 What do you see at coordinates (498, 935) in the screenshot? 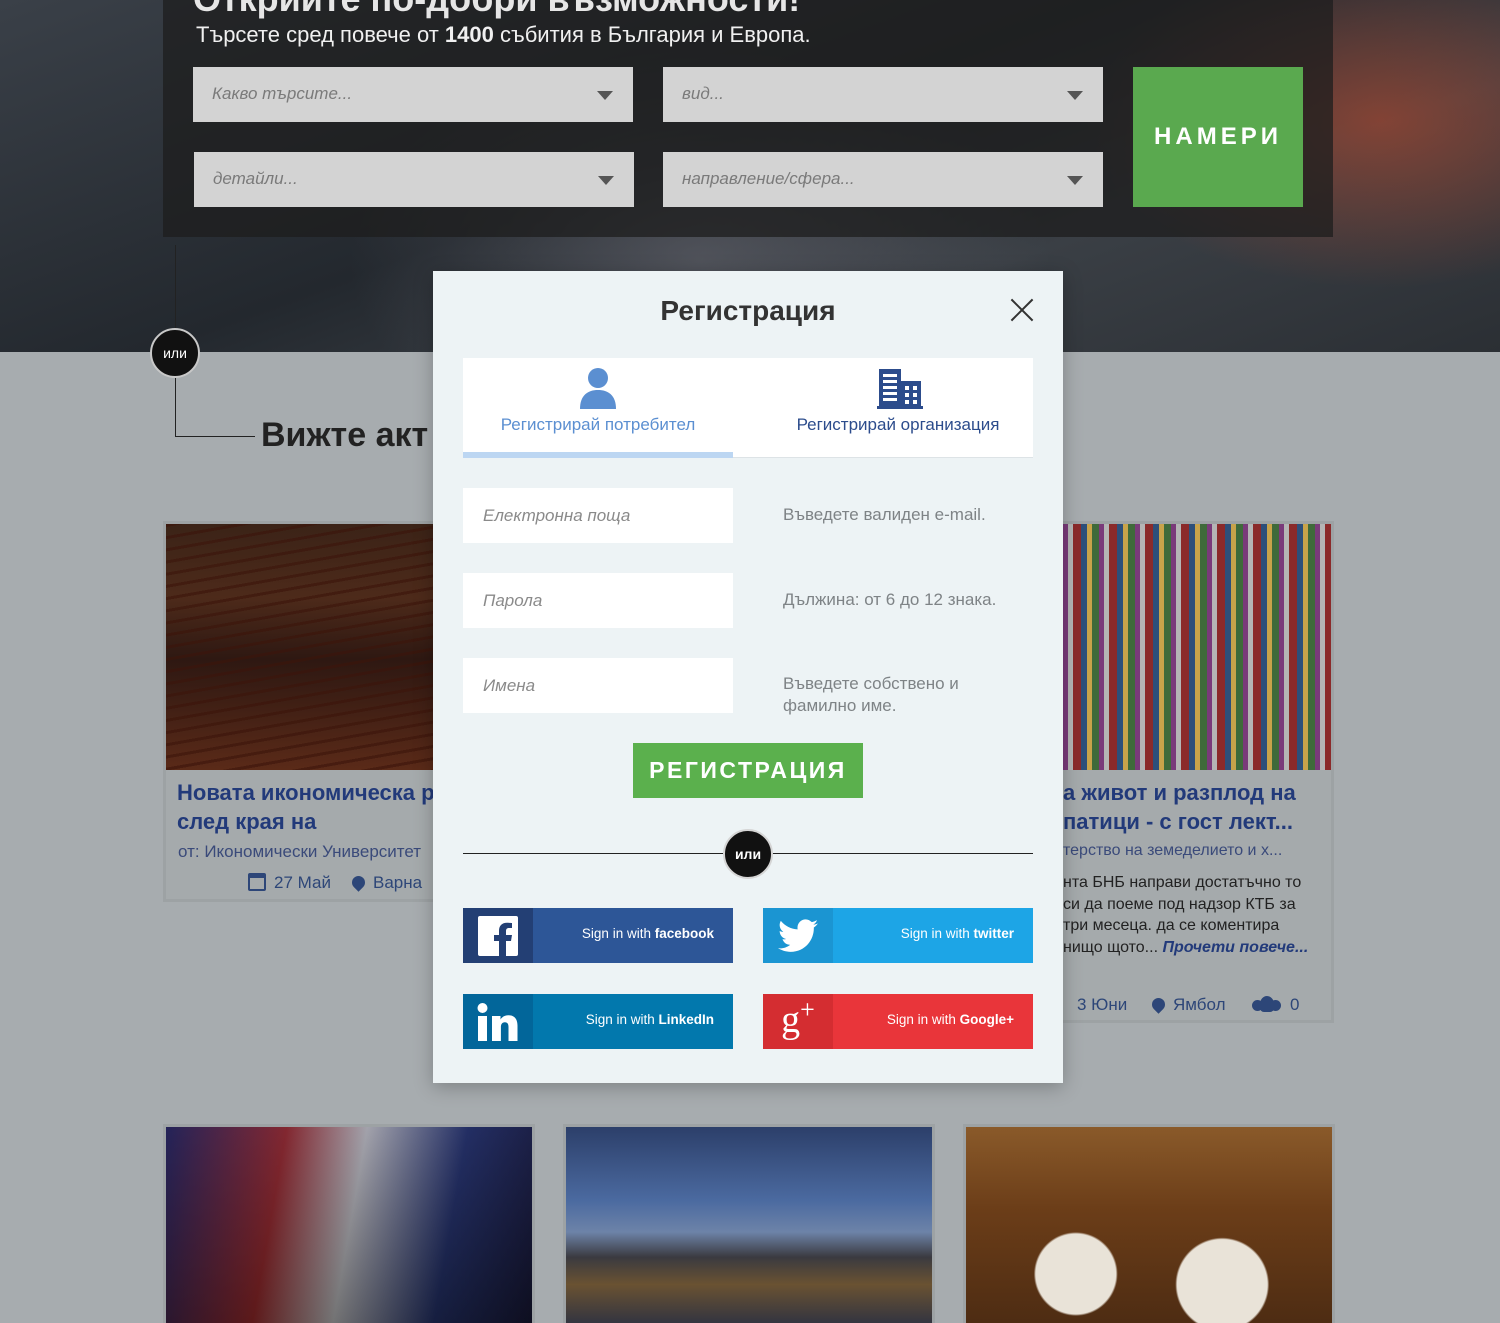
I see `facebook-icon` at bounding box center [498, 935].